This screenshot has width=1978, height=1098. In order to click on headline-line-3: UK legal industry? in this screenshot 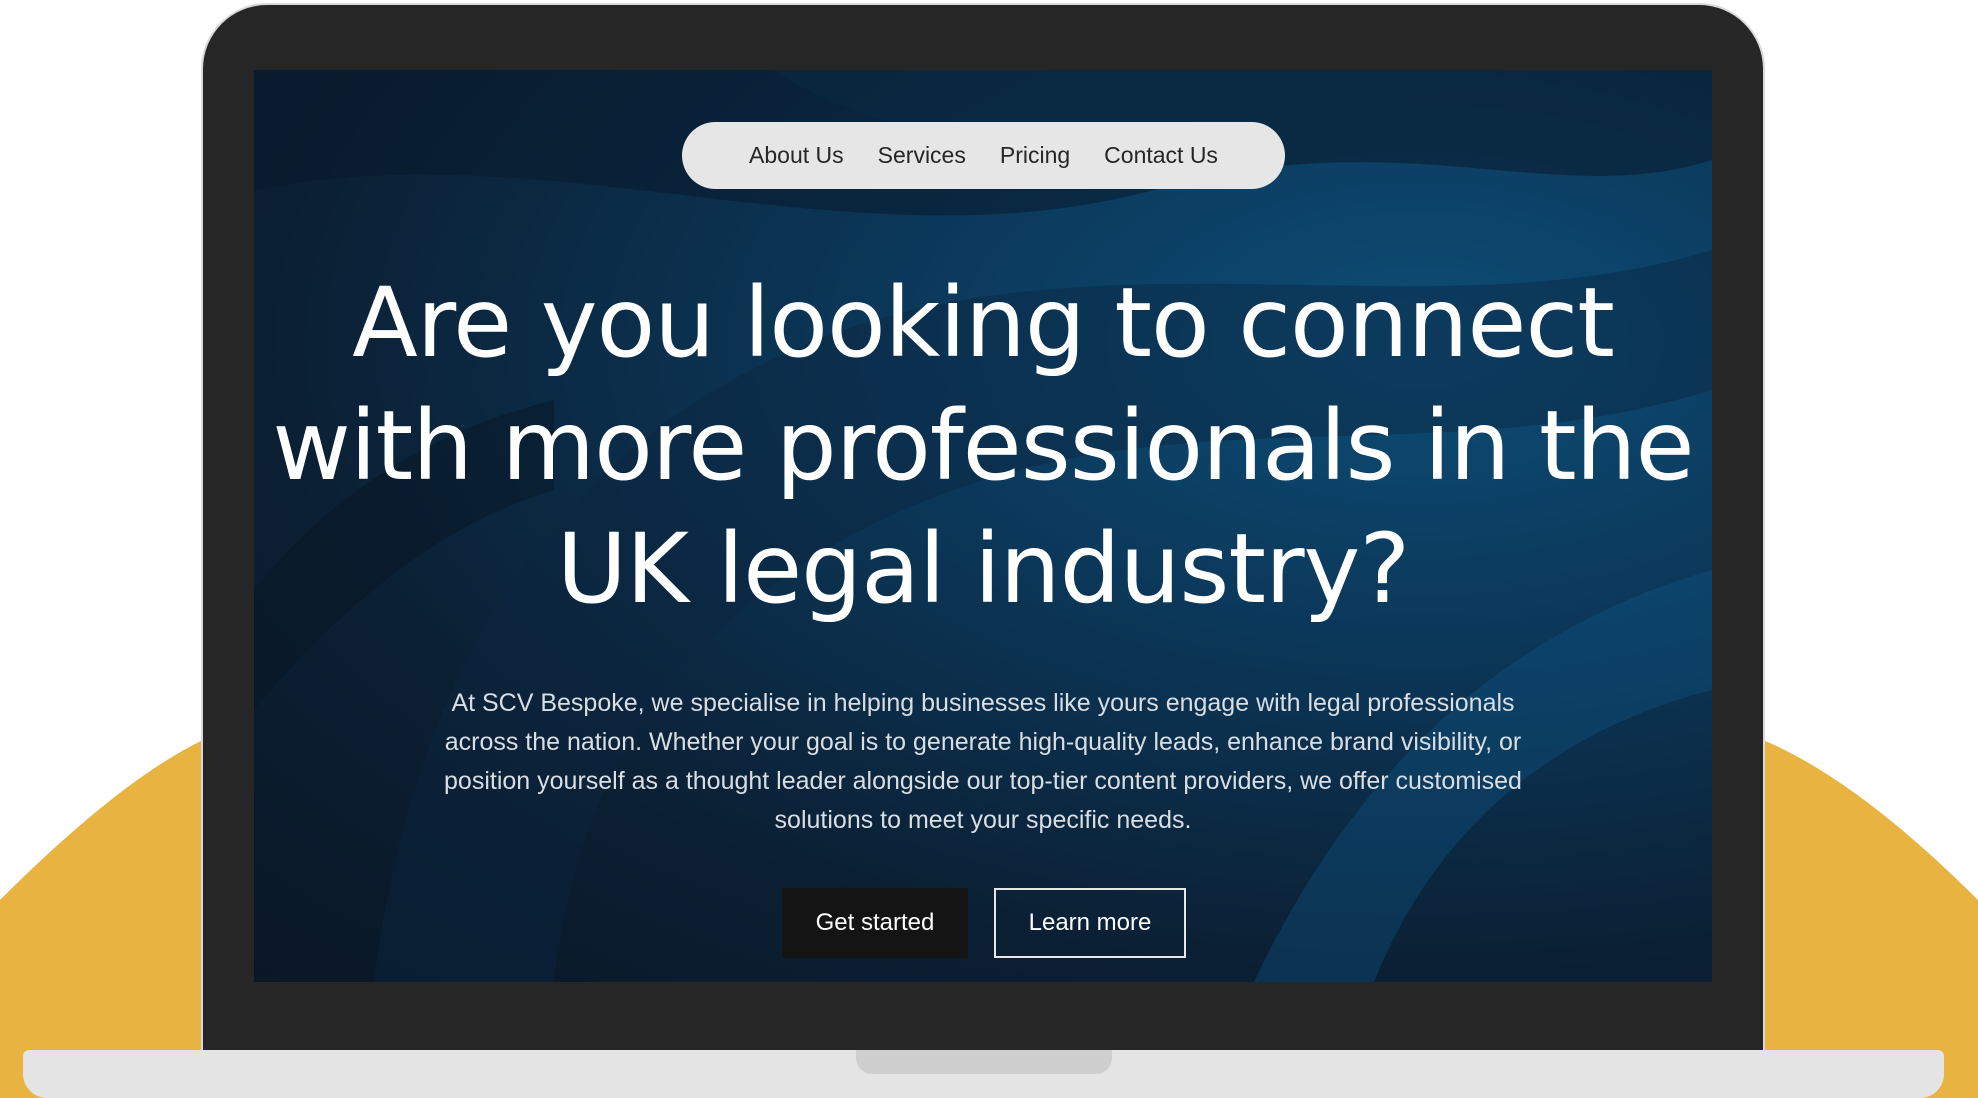, I will do `click(983, 569)`.